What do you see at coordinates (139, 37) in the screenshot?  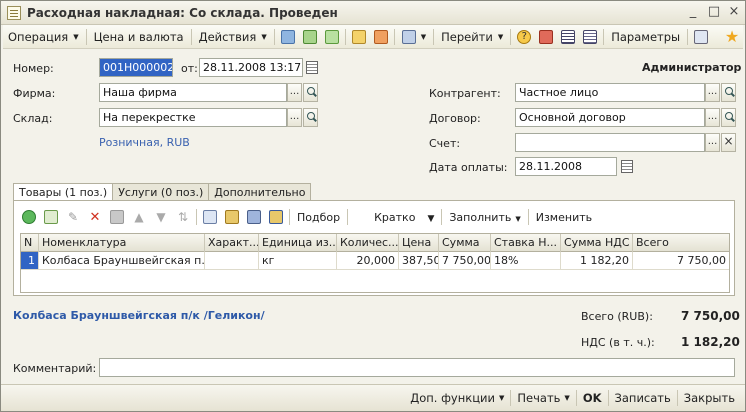 I see `price-currency-button: Цена и валюта` at bounding box center [139, 37].